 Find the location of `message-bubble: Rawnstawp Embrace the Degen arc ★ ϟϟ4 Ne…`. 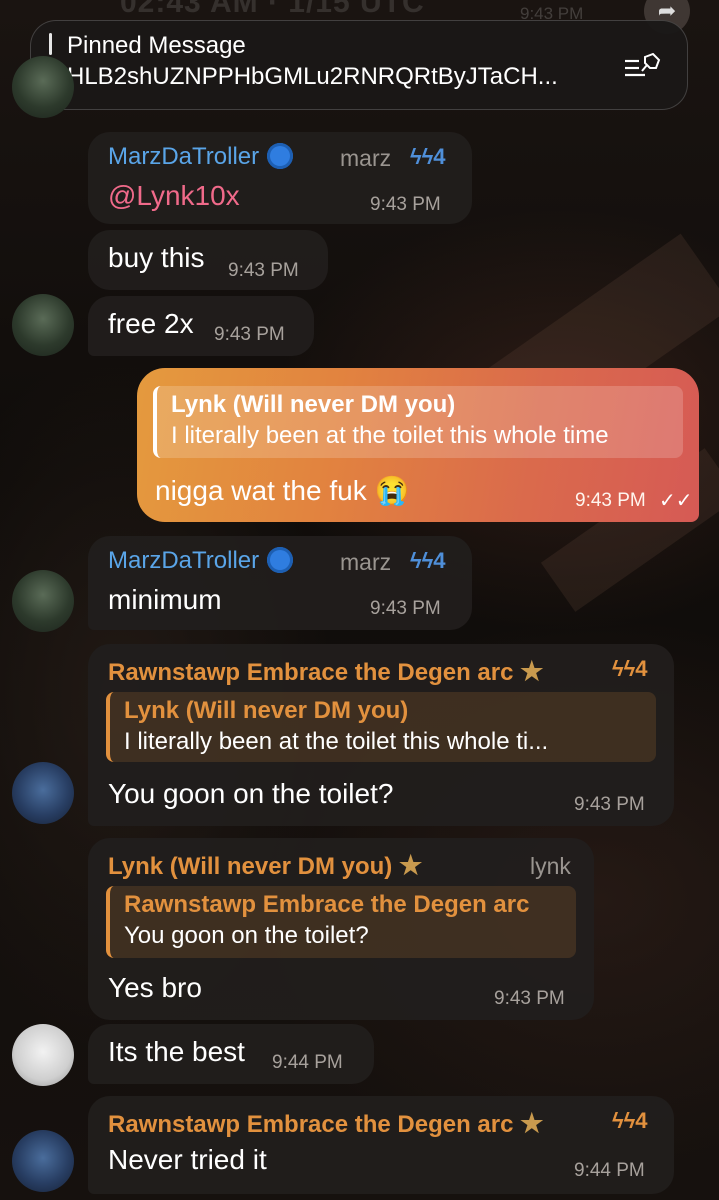

message-bubble: Rawnstawp Embrace the Degen arc ★ ϟϟ4 Ne… is located at coordinates (381, 1145).